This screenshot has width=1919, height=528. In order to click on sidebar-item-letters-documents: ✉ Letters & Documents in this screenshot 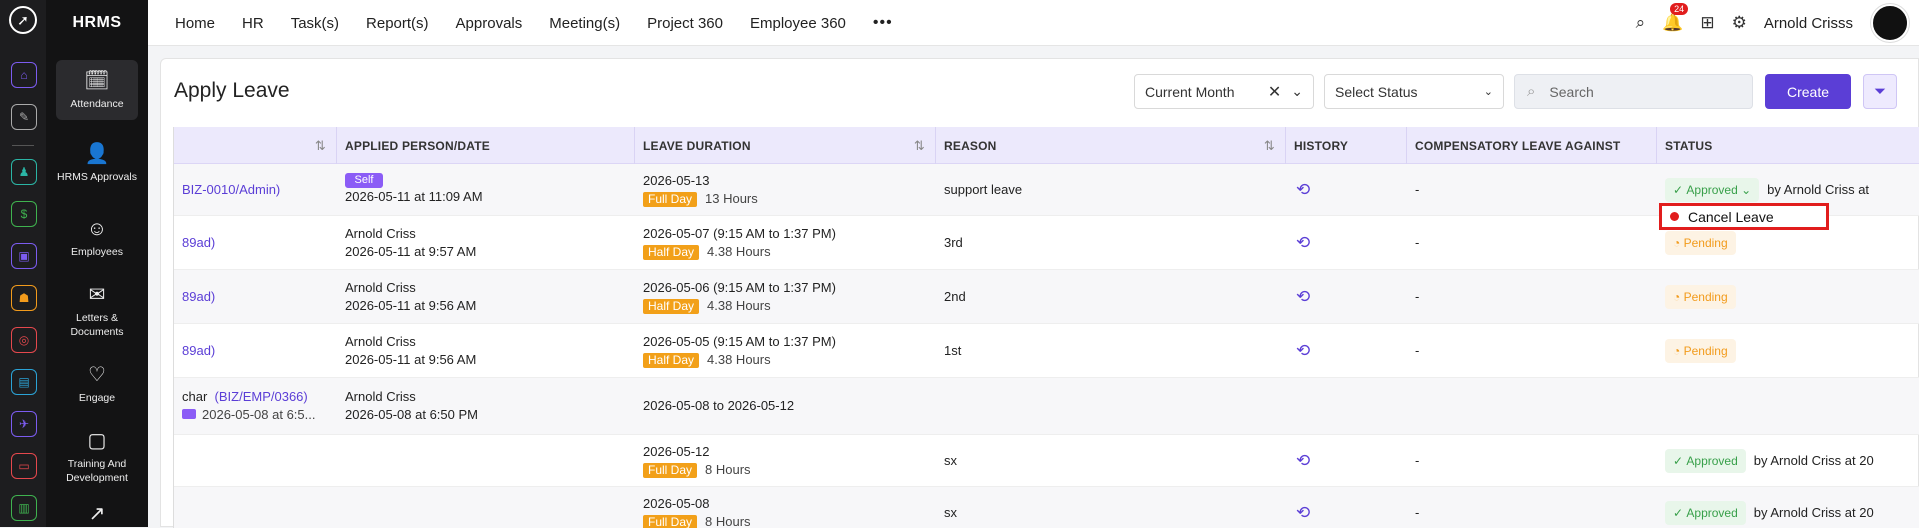, I will do `click(97, 311)`.